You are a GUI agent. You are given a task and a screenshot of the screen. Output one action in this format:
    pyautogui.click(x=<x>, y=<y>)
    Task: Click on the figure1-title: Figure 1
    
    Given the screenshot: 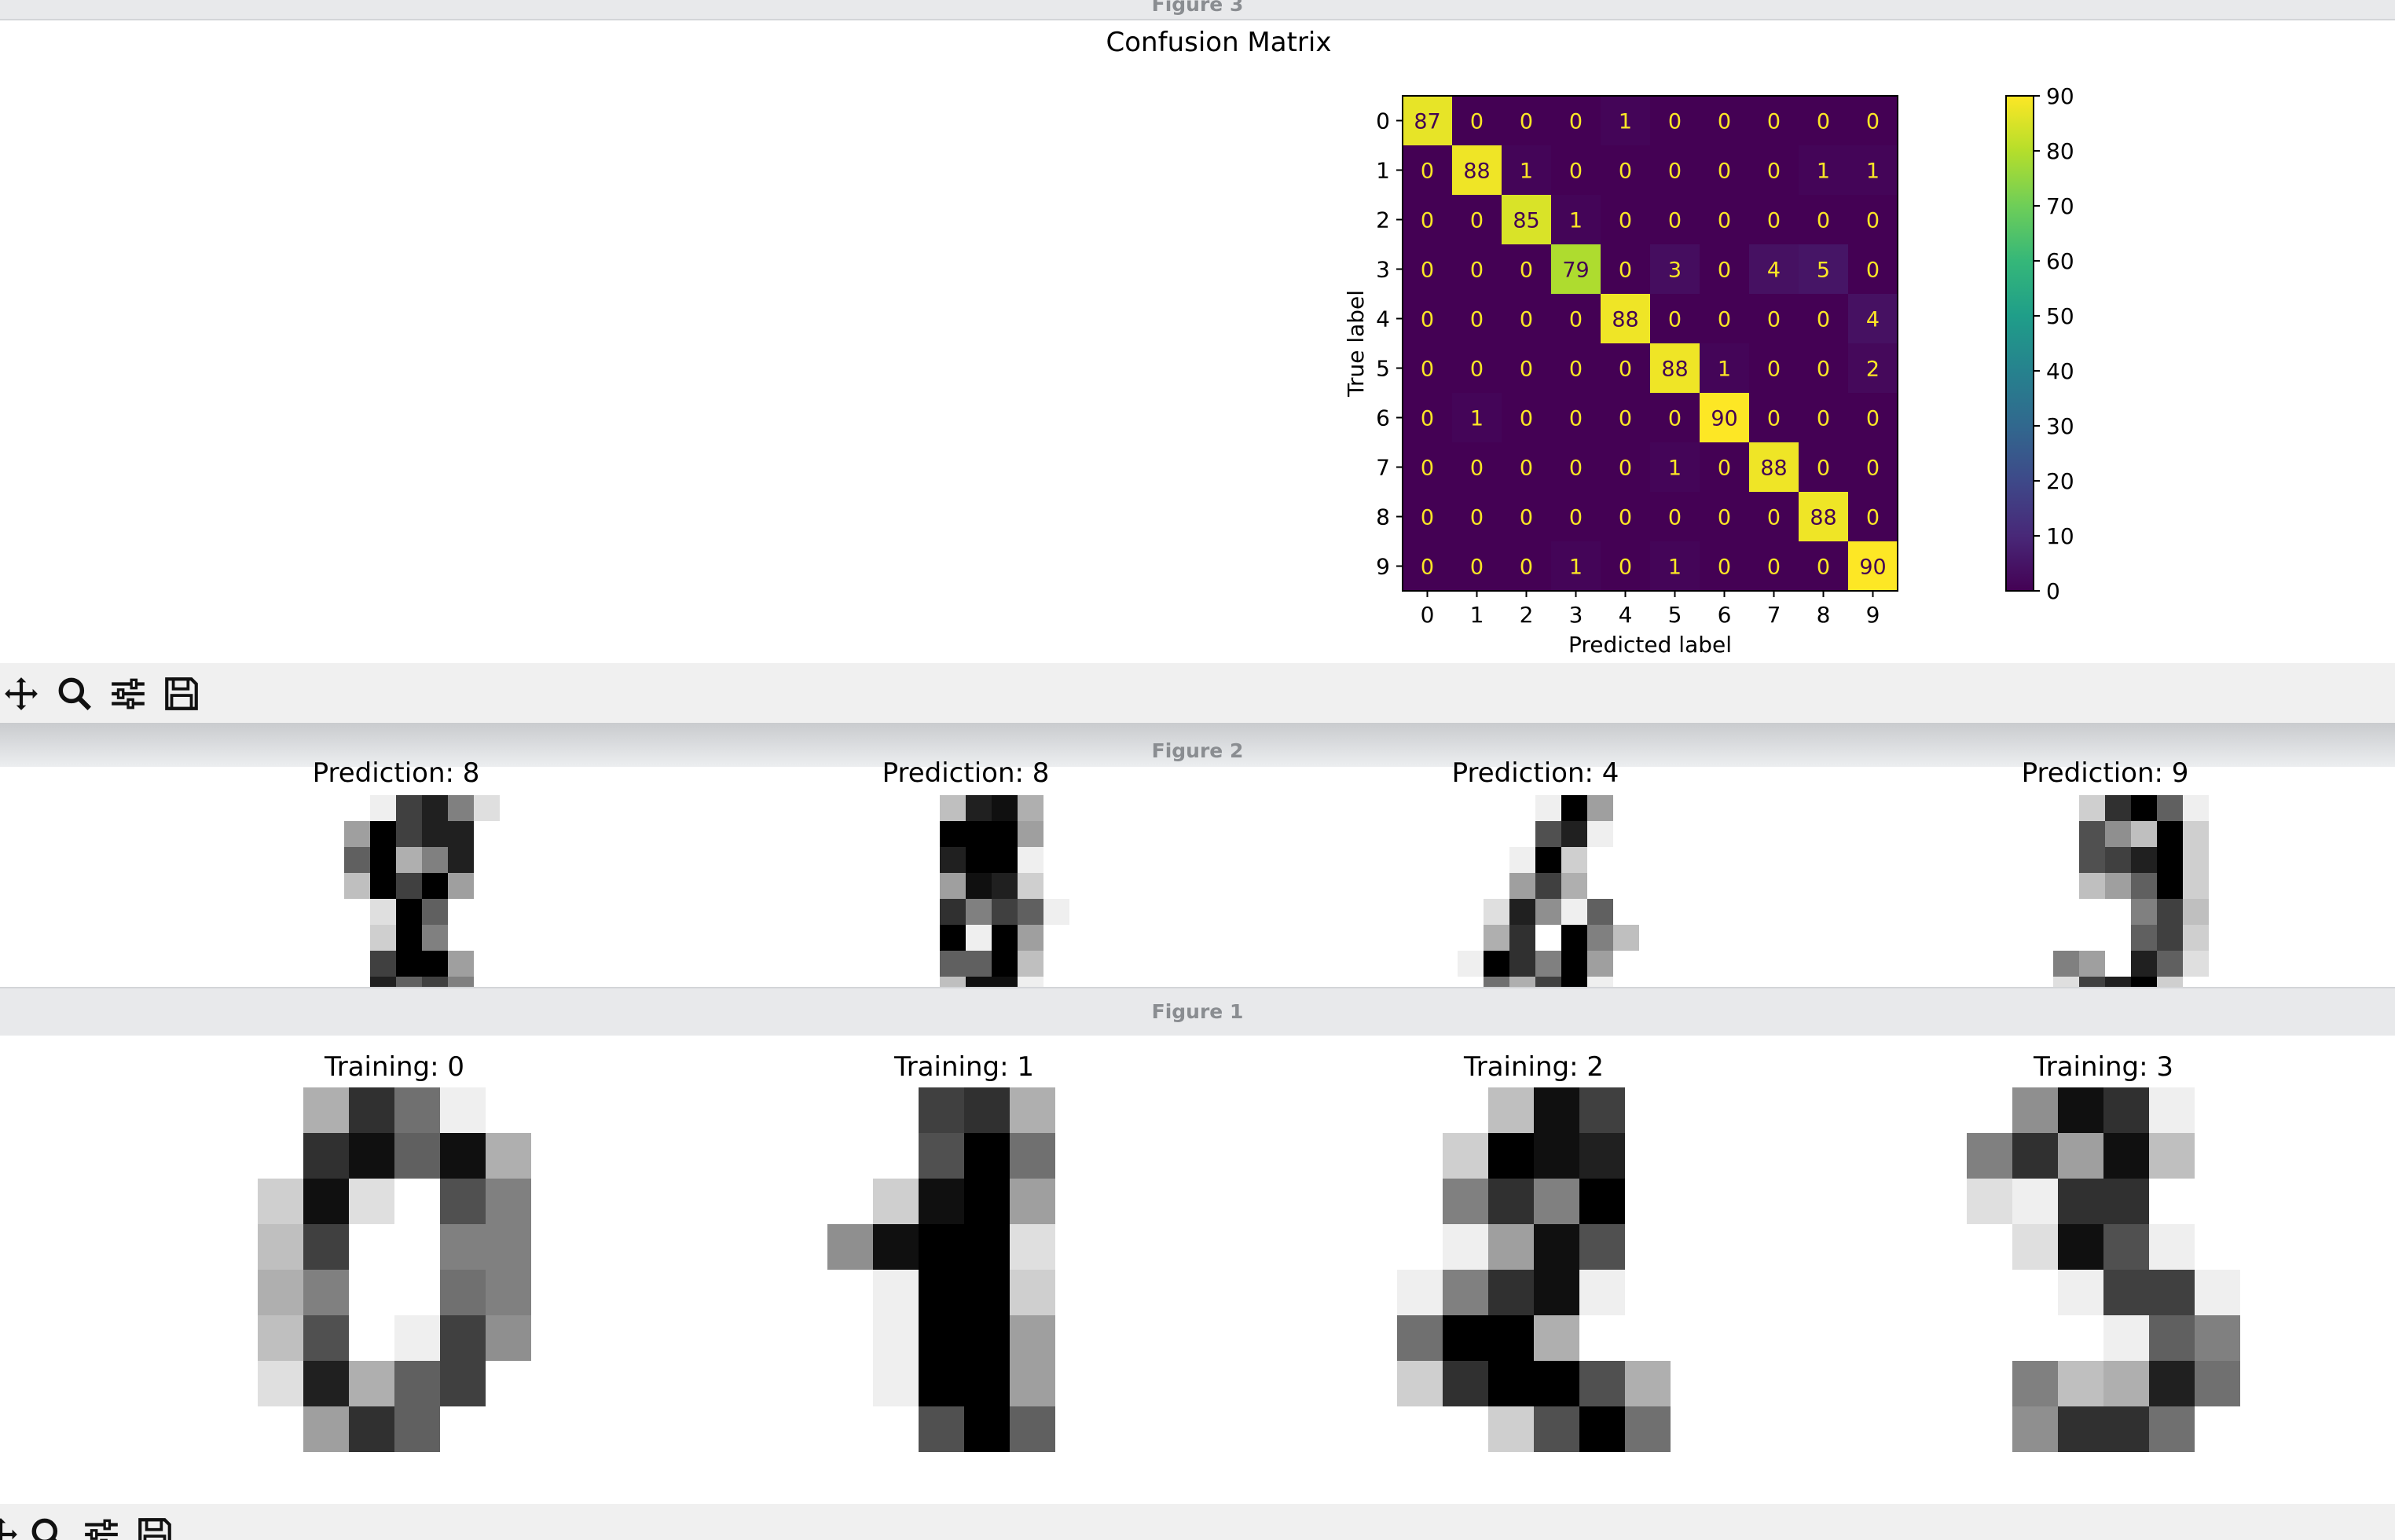 What is the action you would take?
    pyautogui.click(x=1197, y=1011)
    